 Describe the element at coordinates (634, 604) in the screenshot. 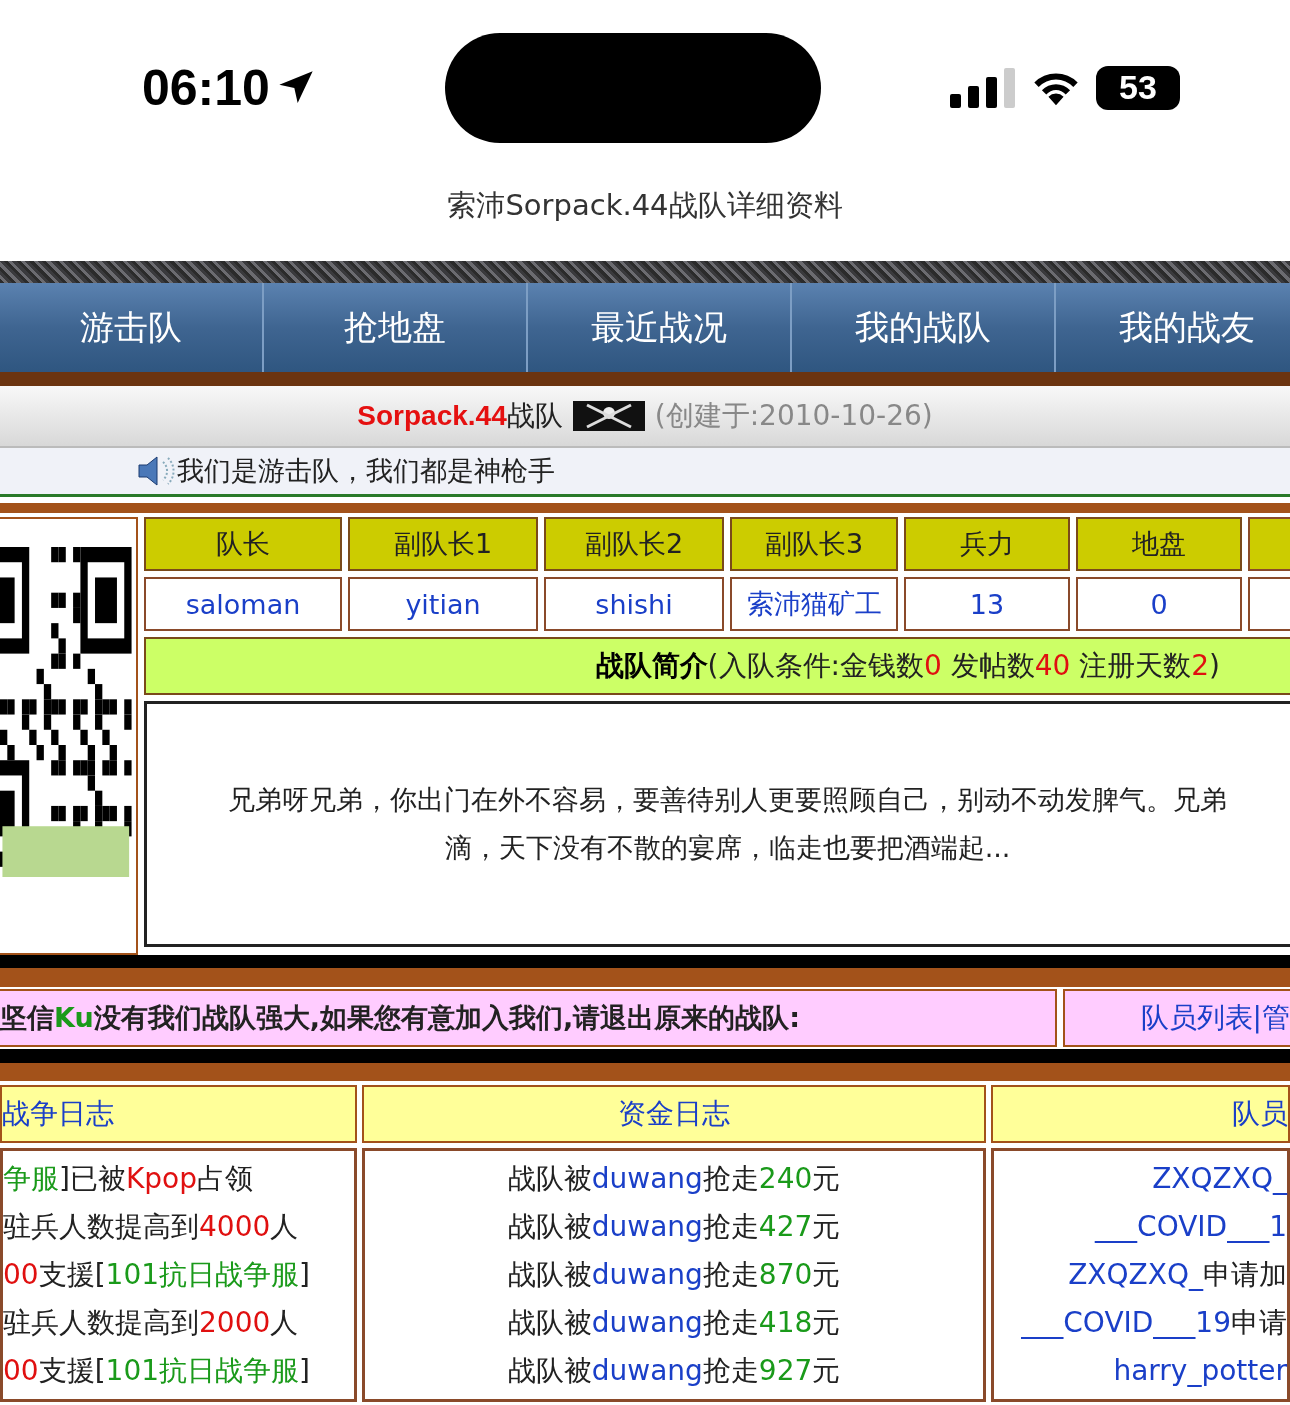

I see `table-cell: shishi` at that location.